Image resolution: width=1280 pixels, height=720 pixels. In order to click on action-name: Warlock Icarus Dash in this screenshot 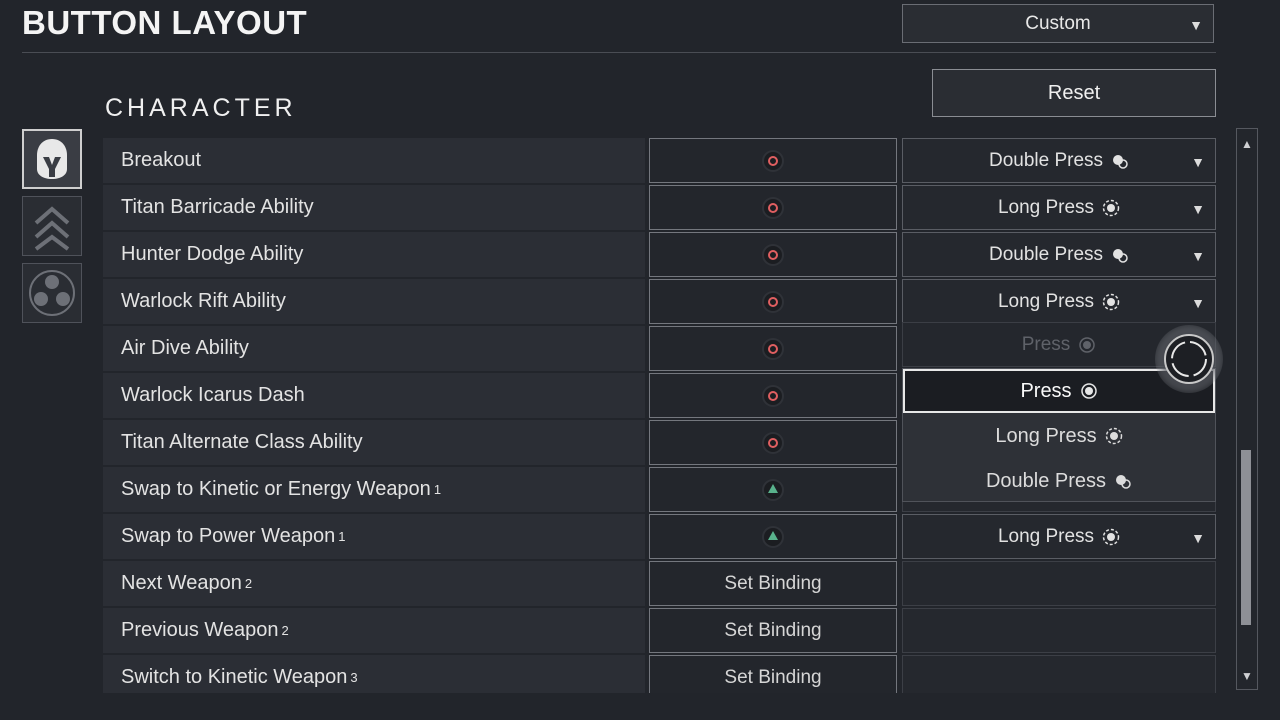, I will do `click(213, 395)`.